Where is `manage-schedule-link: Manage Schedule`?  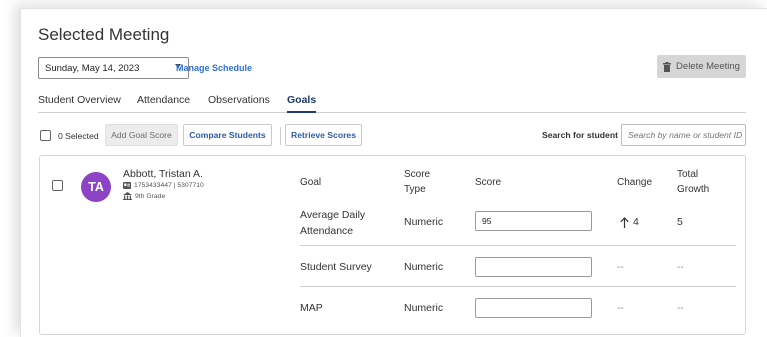
manage-schedule-link: Manage Schedule is located at coordinates (214, 68).